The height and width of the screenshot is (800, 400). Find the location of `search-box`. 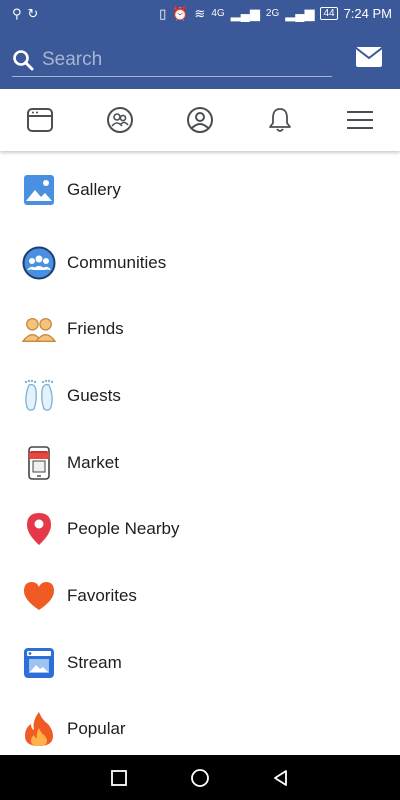

search-box is located at coordinates (172, 60).